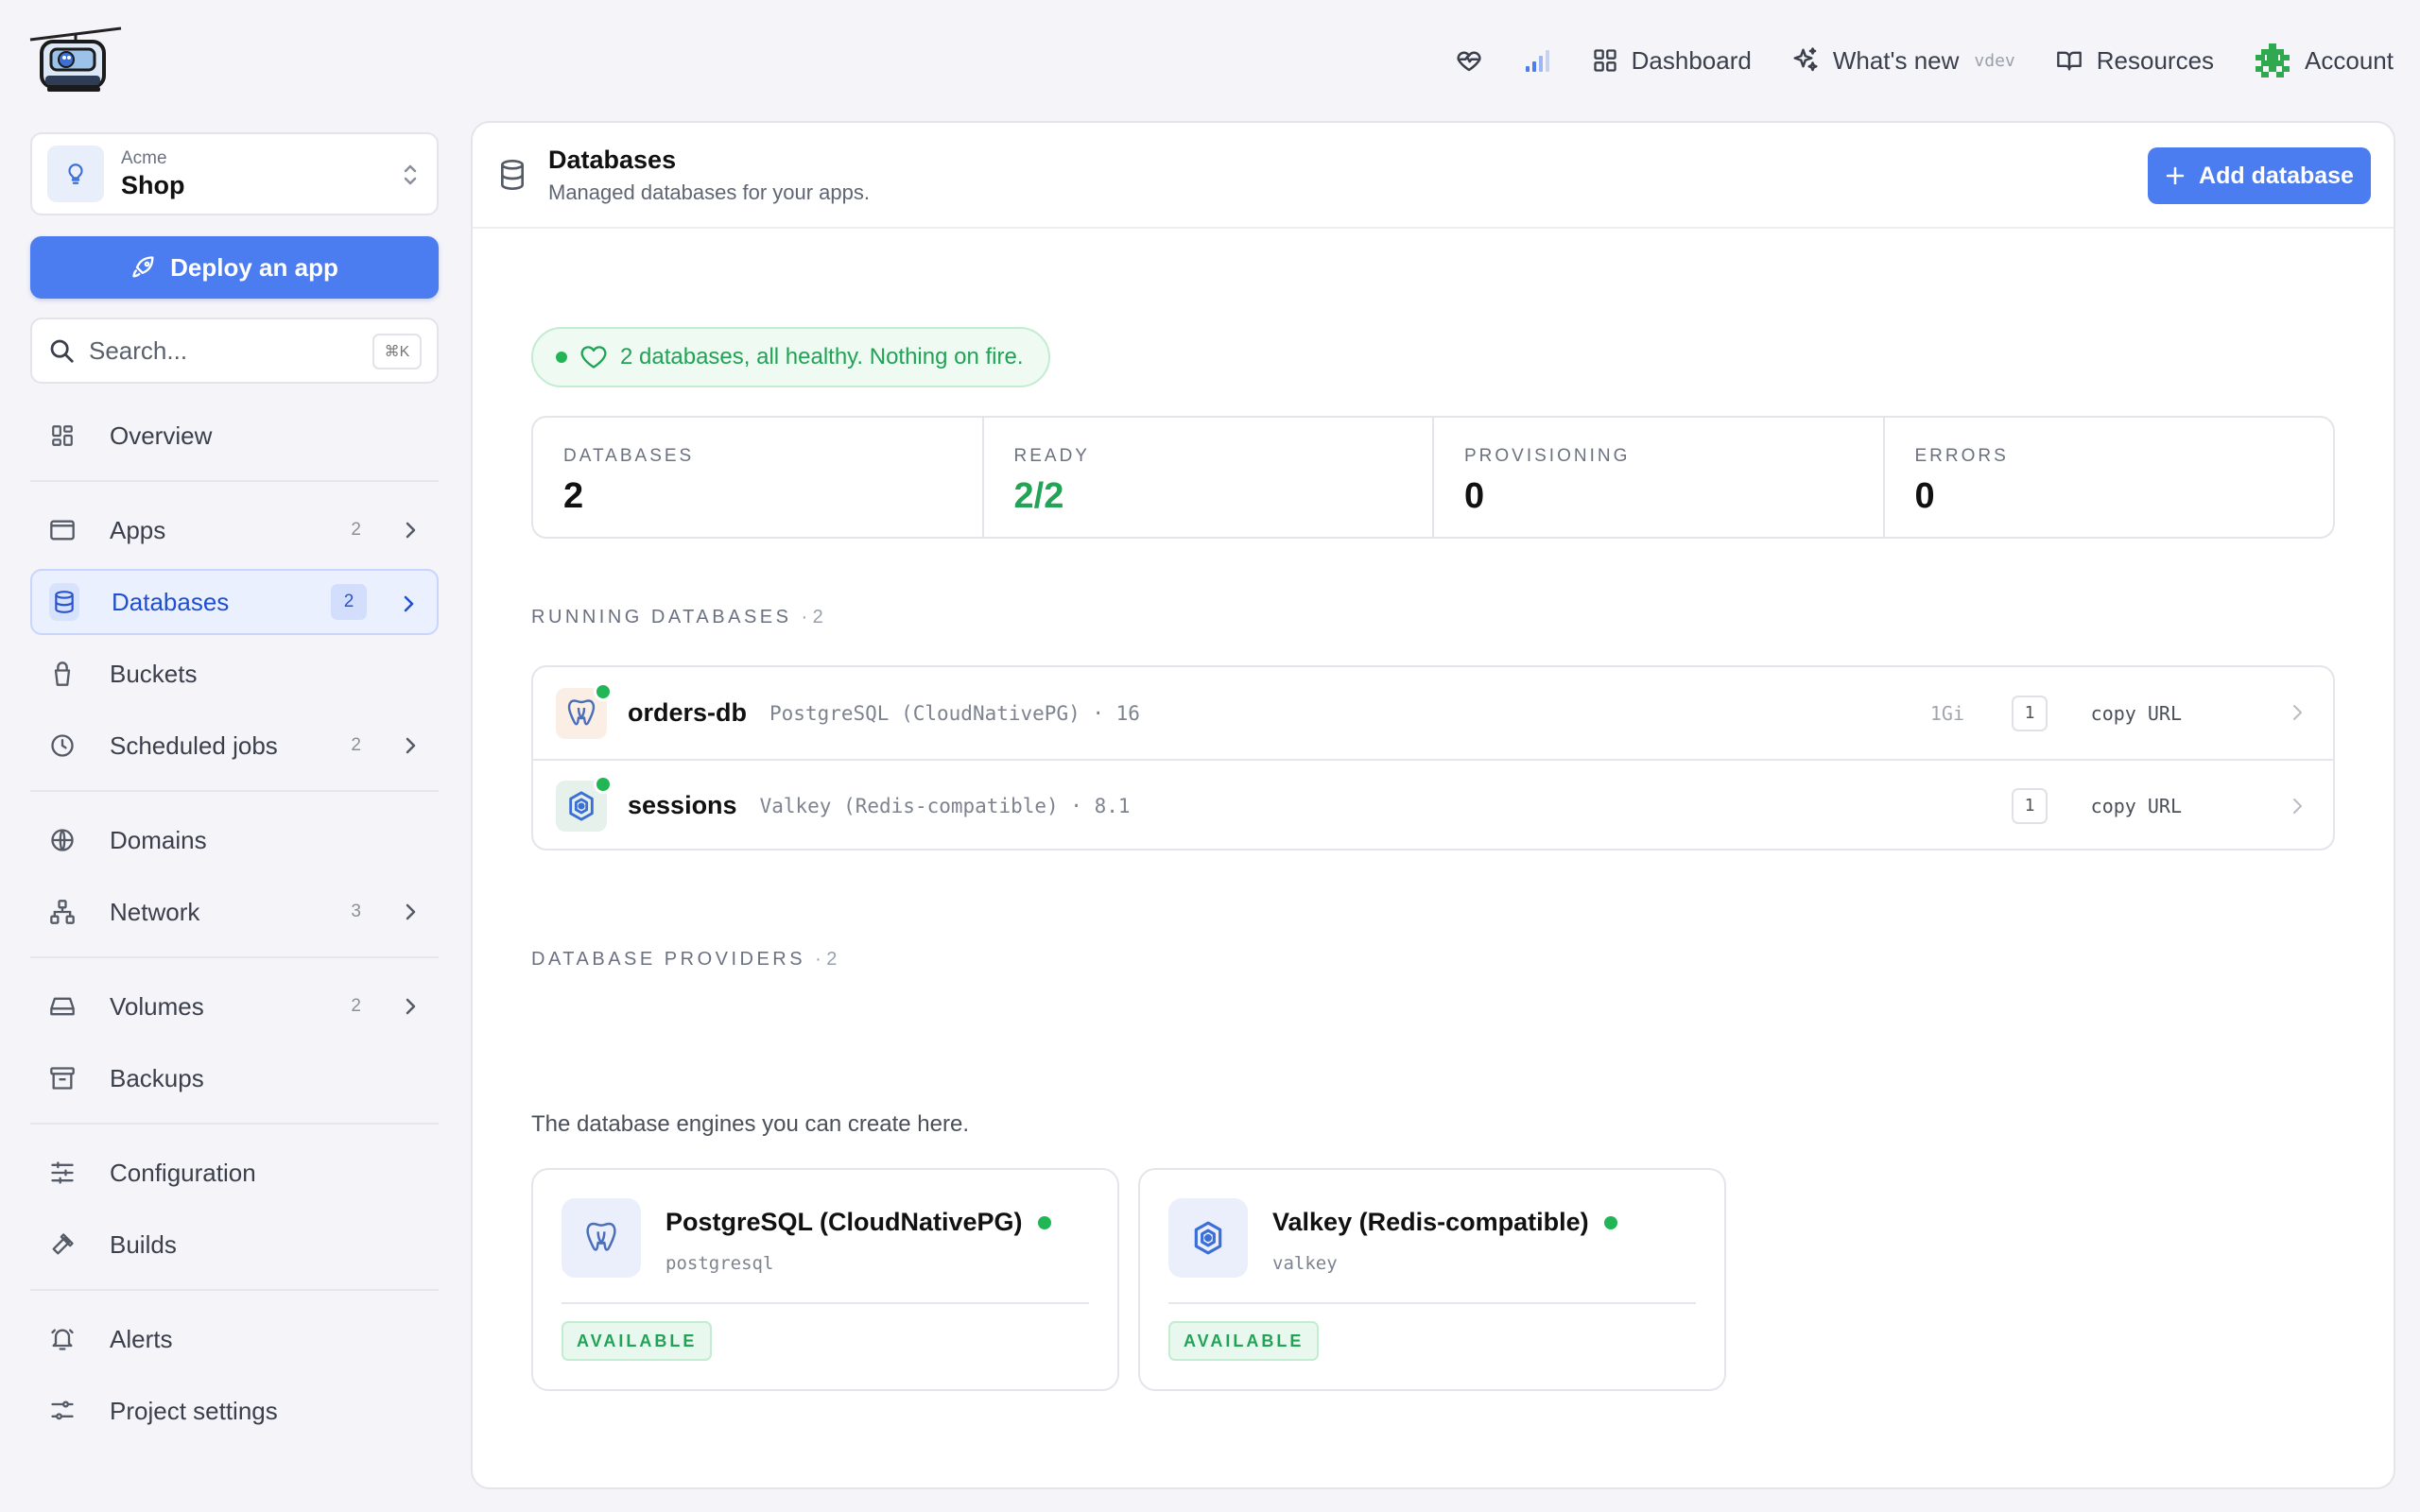 The image size is (2420, 1512). I want to click on add-database-button: Add database, so click(2259, 175).